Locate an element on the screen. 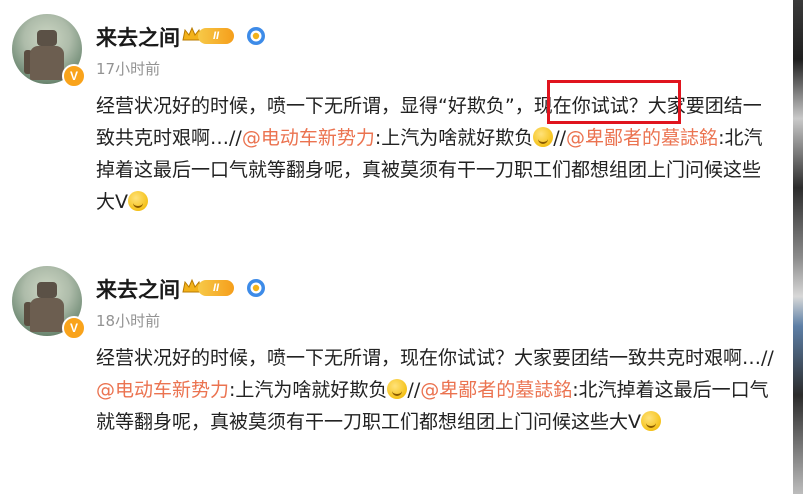  right-edge-strip is located at coordinates (798, 247).